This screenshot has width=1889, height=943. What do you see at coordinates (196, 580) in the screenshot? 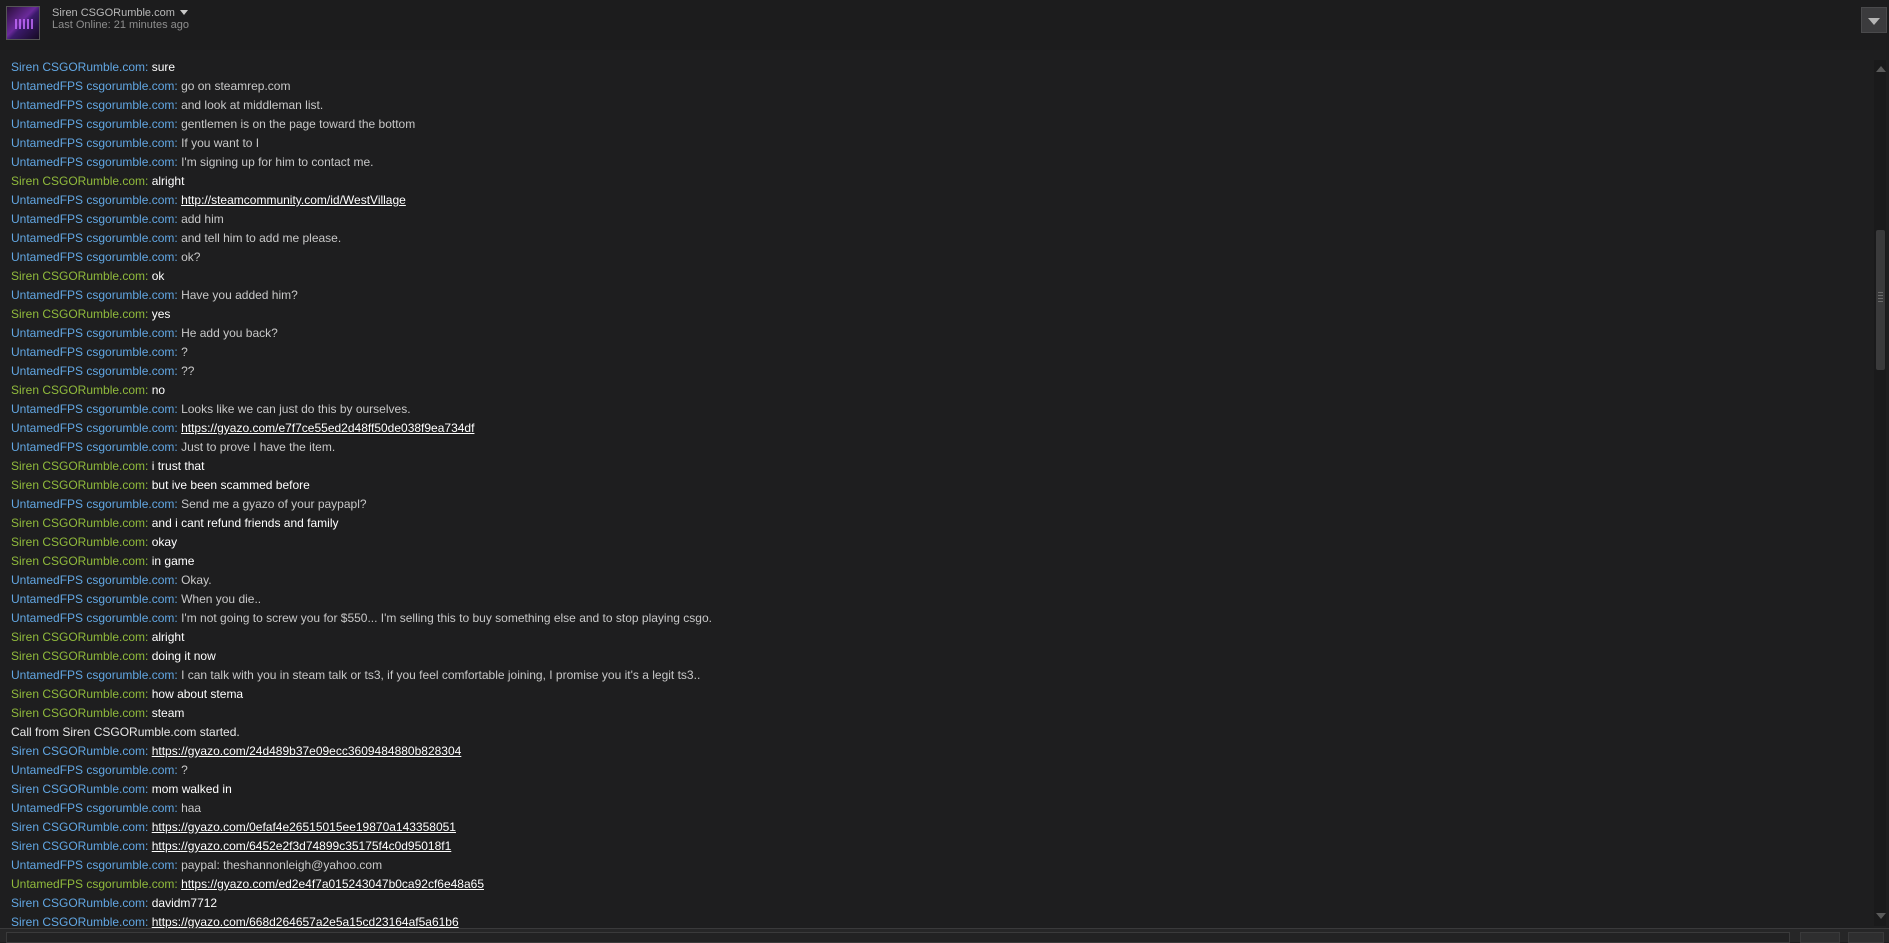
I see `message-text: Okay.` at bounding box center [196, 580].